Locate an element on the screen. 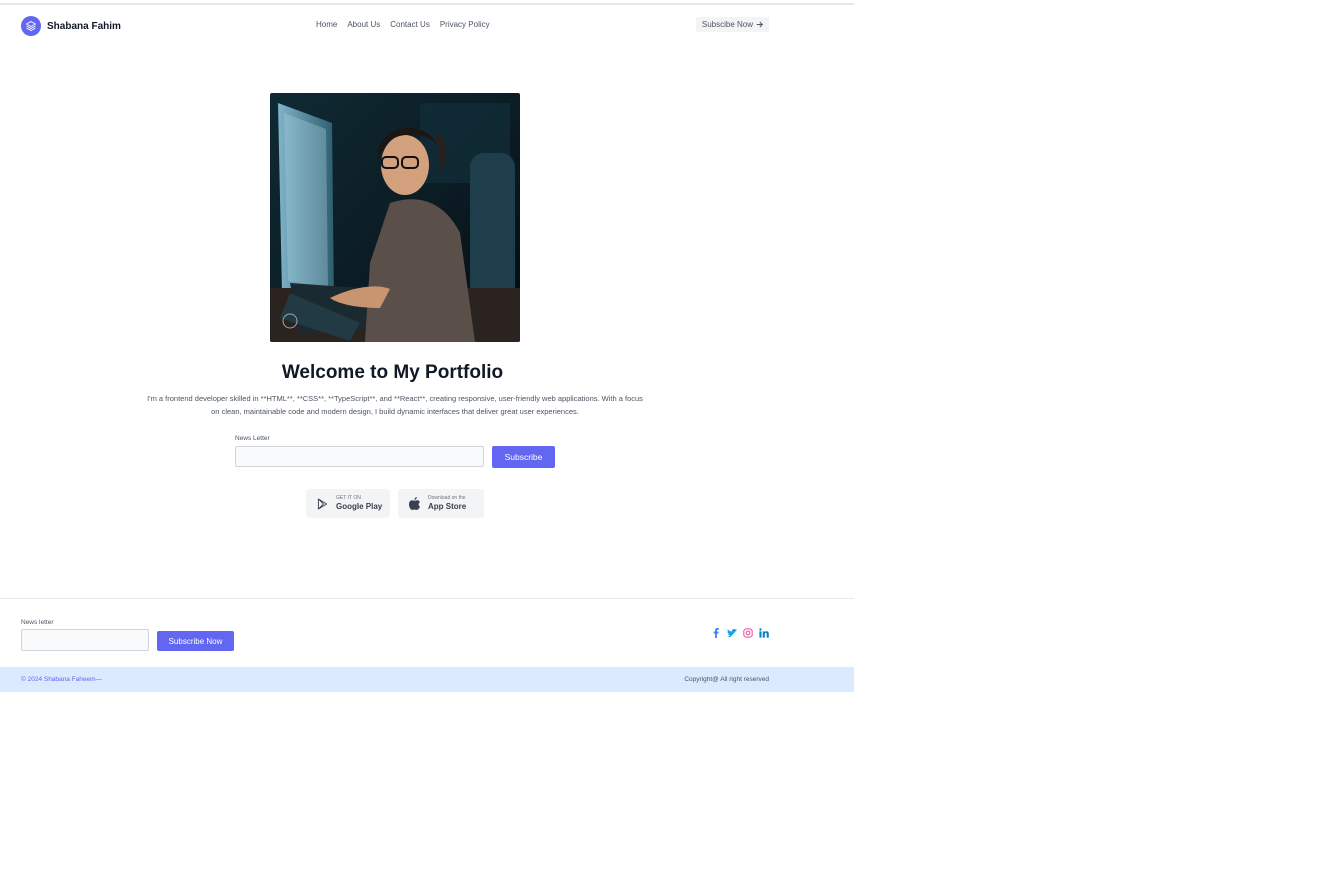  twitter-icon is located at coordinates (732, 633).